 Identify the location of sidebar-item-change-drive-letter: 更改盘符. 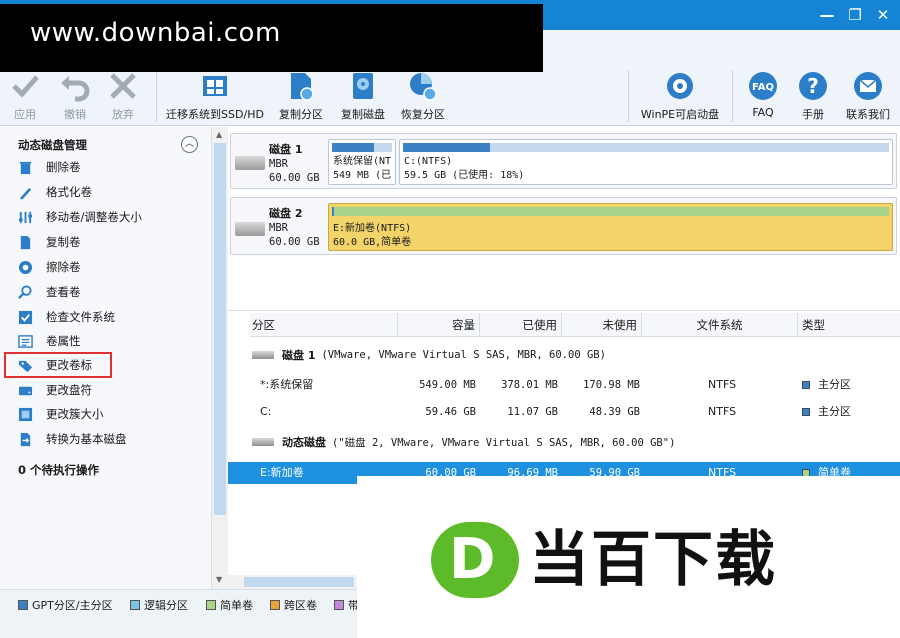
(55, 390).